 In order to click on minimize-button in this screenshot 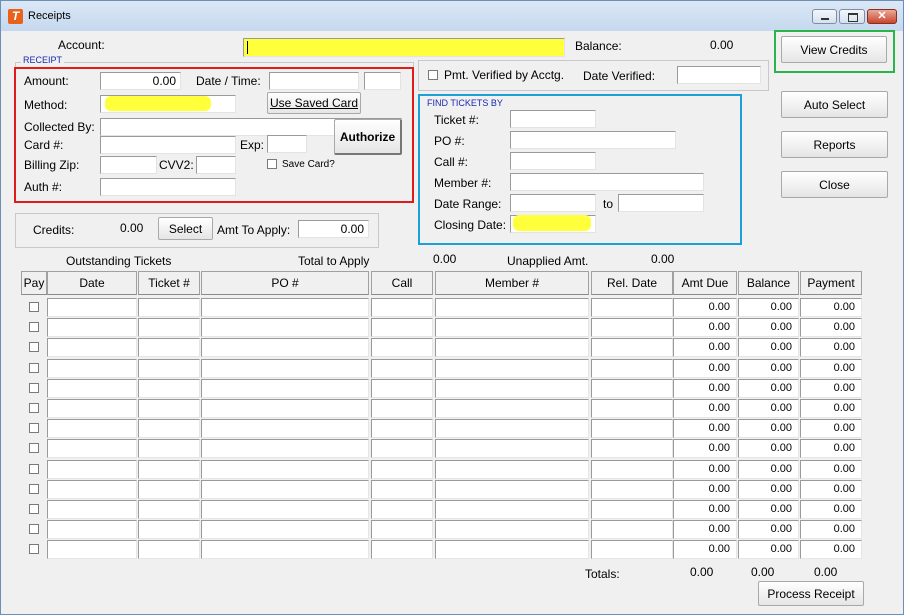, I will do `click(824, 16)`.